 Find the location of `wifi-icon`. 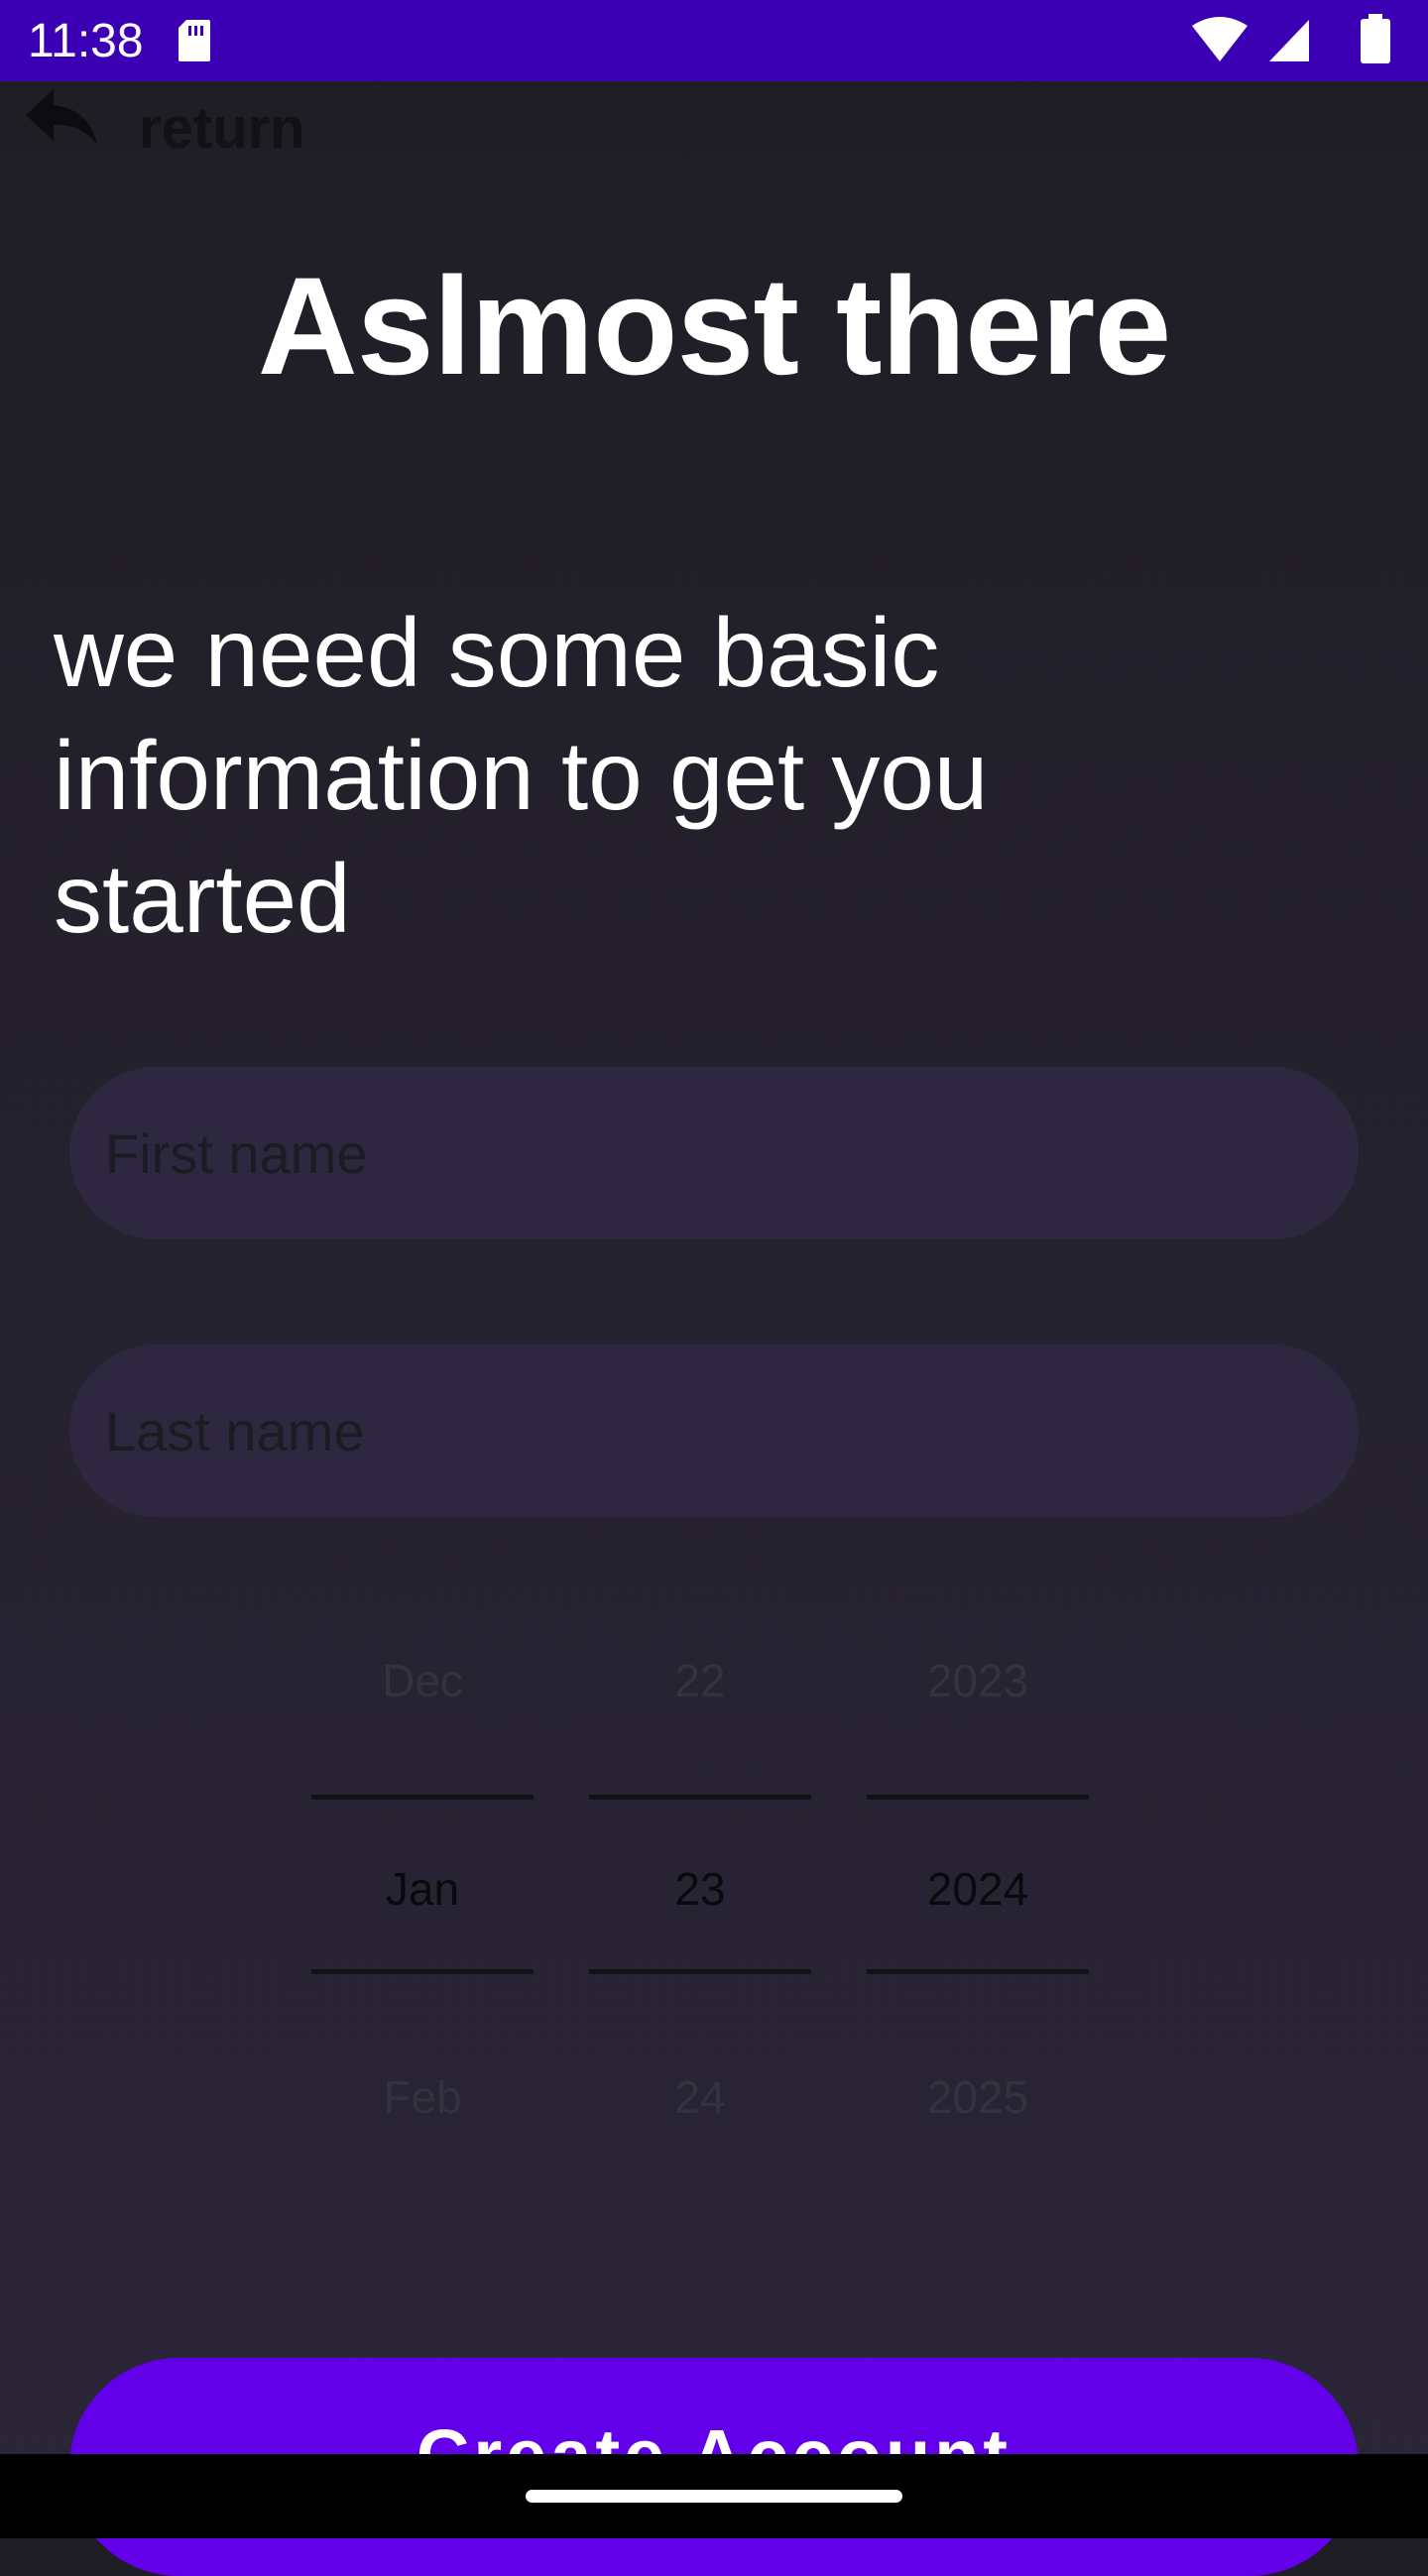

wifi-icon is located at coordinates (1220, 39).